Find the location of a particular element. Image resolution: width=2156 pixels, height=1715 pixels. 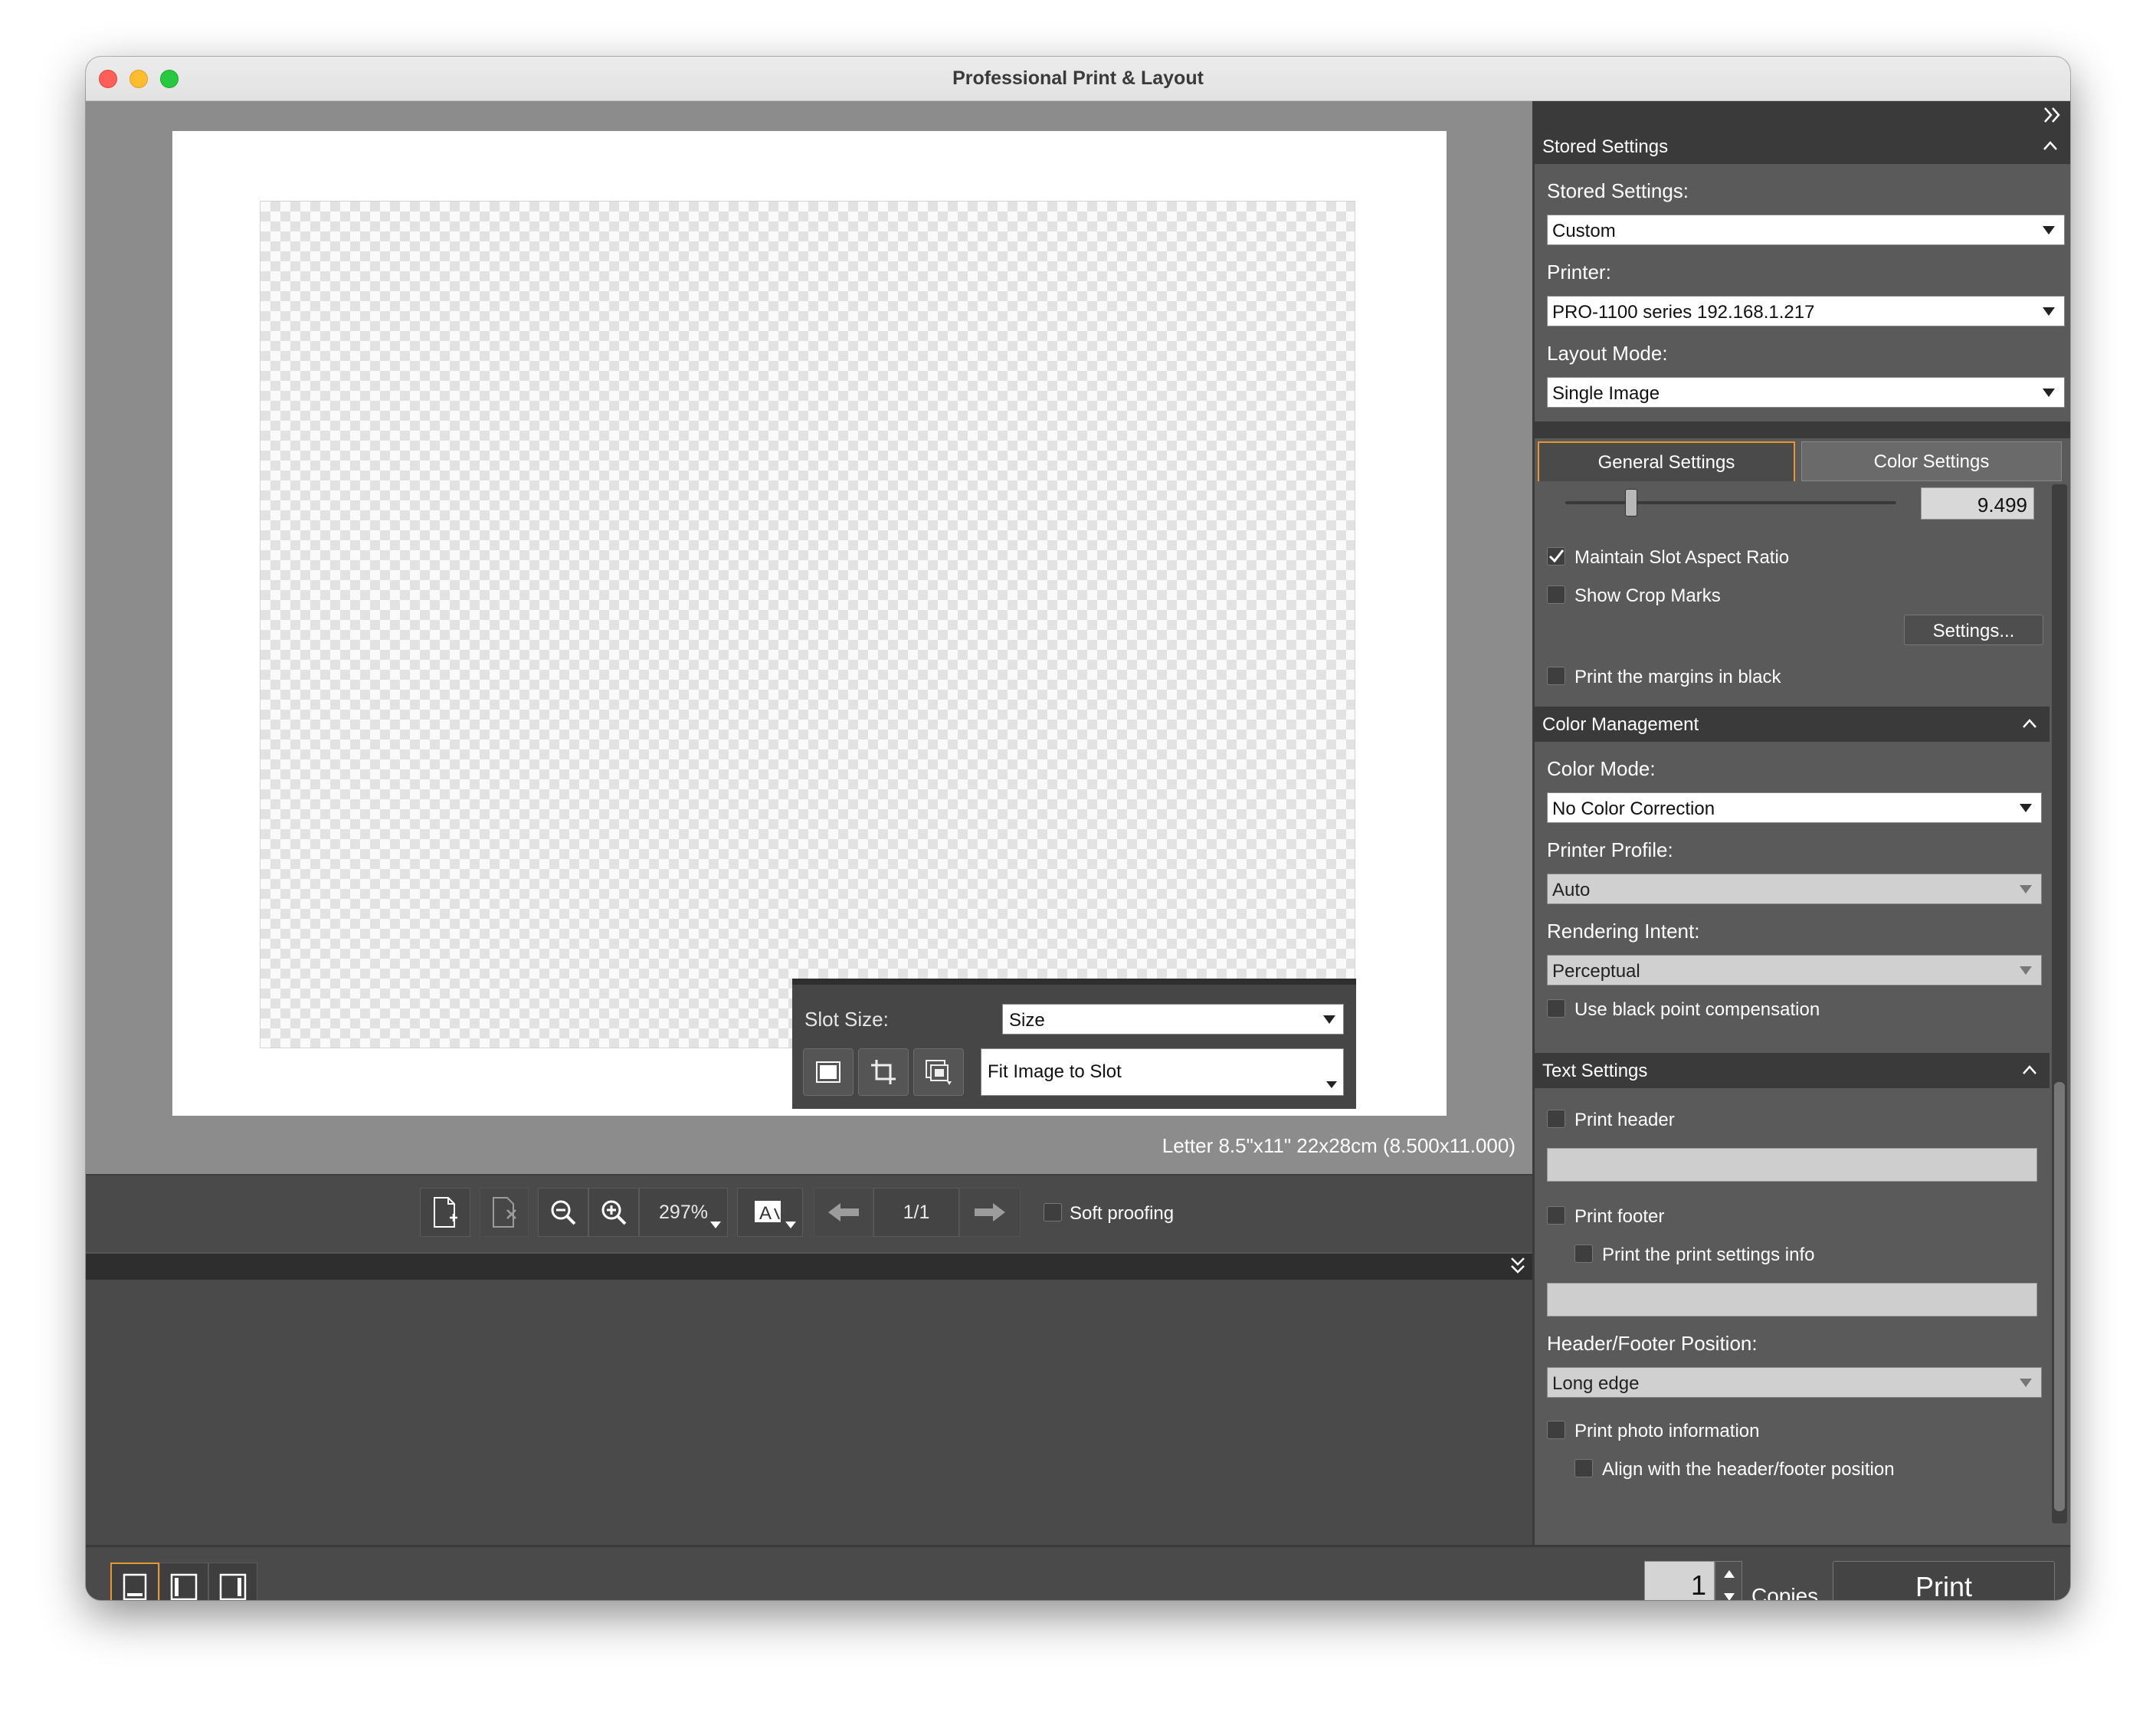

title-bar: Professional Print & Layout is located at coordinates (1078, 79).